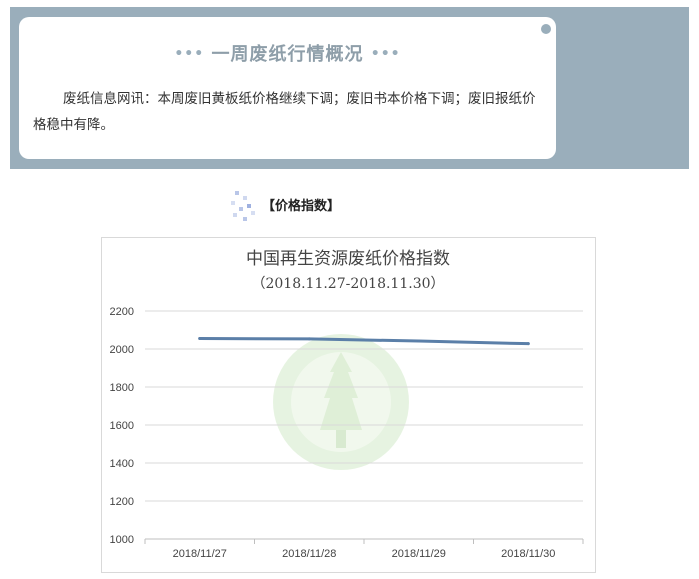  I want to click on y-tick-label: 2000, so click(122, 350).